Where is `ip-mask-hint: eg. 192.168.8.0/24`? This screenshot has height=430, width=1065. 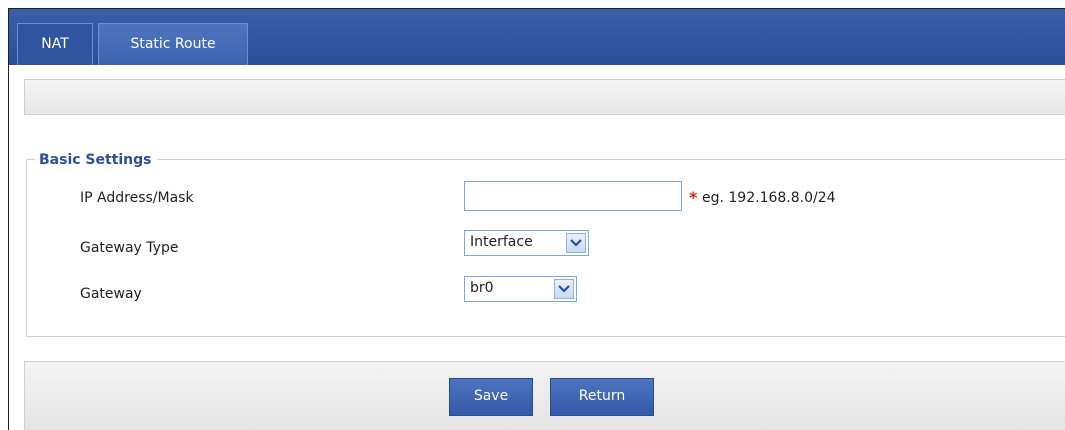
ip-mask-hint: eg. 192.168.8.0/24 is located at coordinates (769, 198).